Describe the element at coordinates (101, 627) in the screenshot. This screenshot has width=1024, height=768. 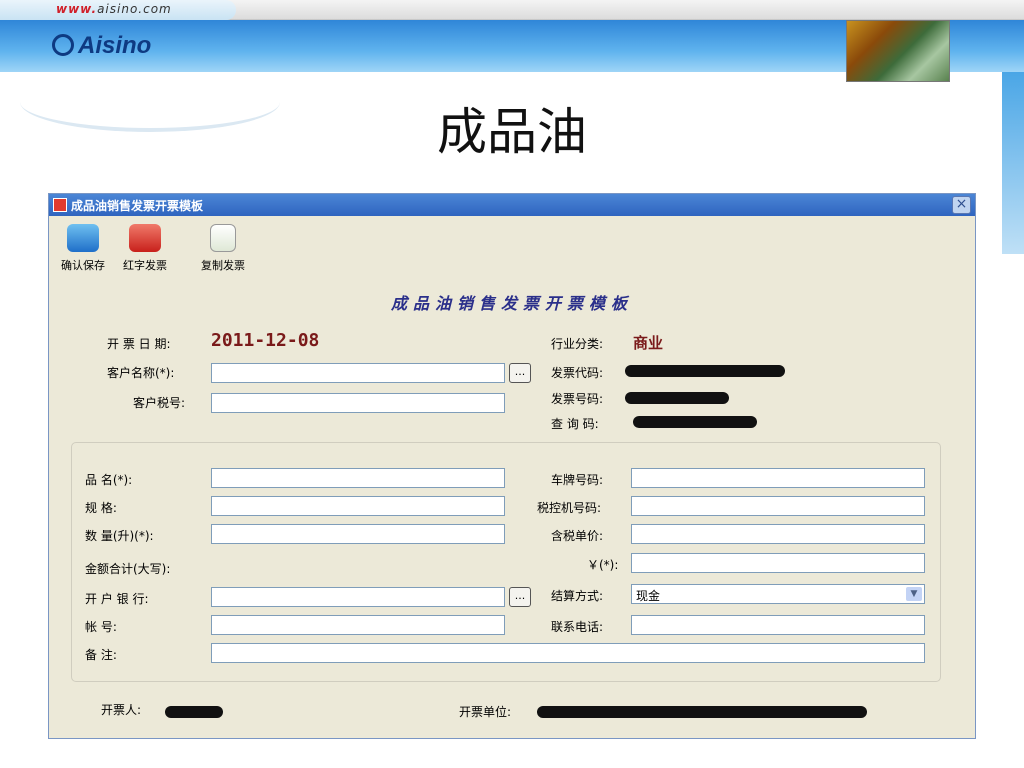
I see `account-label: 帐 号:` at that location.